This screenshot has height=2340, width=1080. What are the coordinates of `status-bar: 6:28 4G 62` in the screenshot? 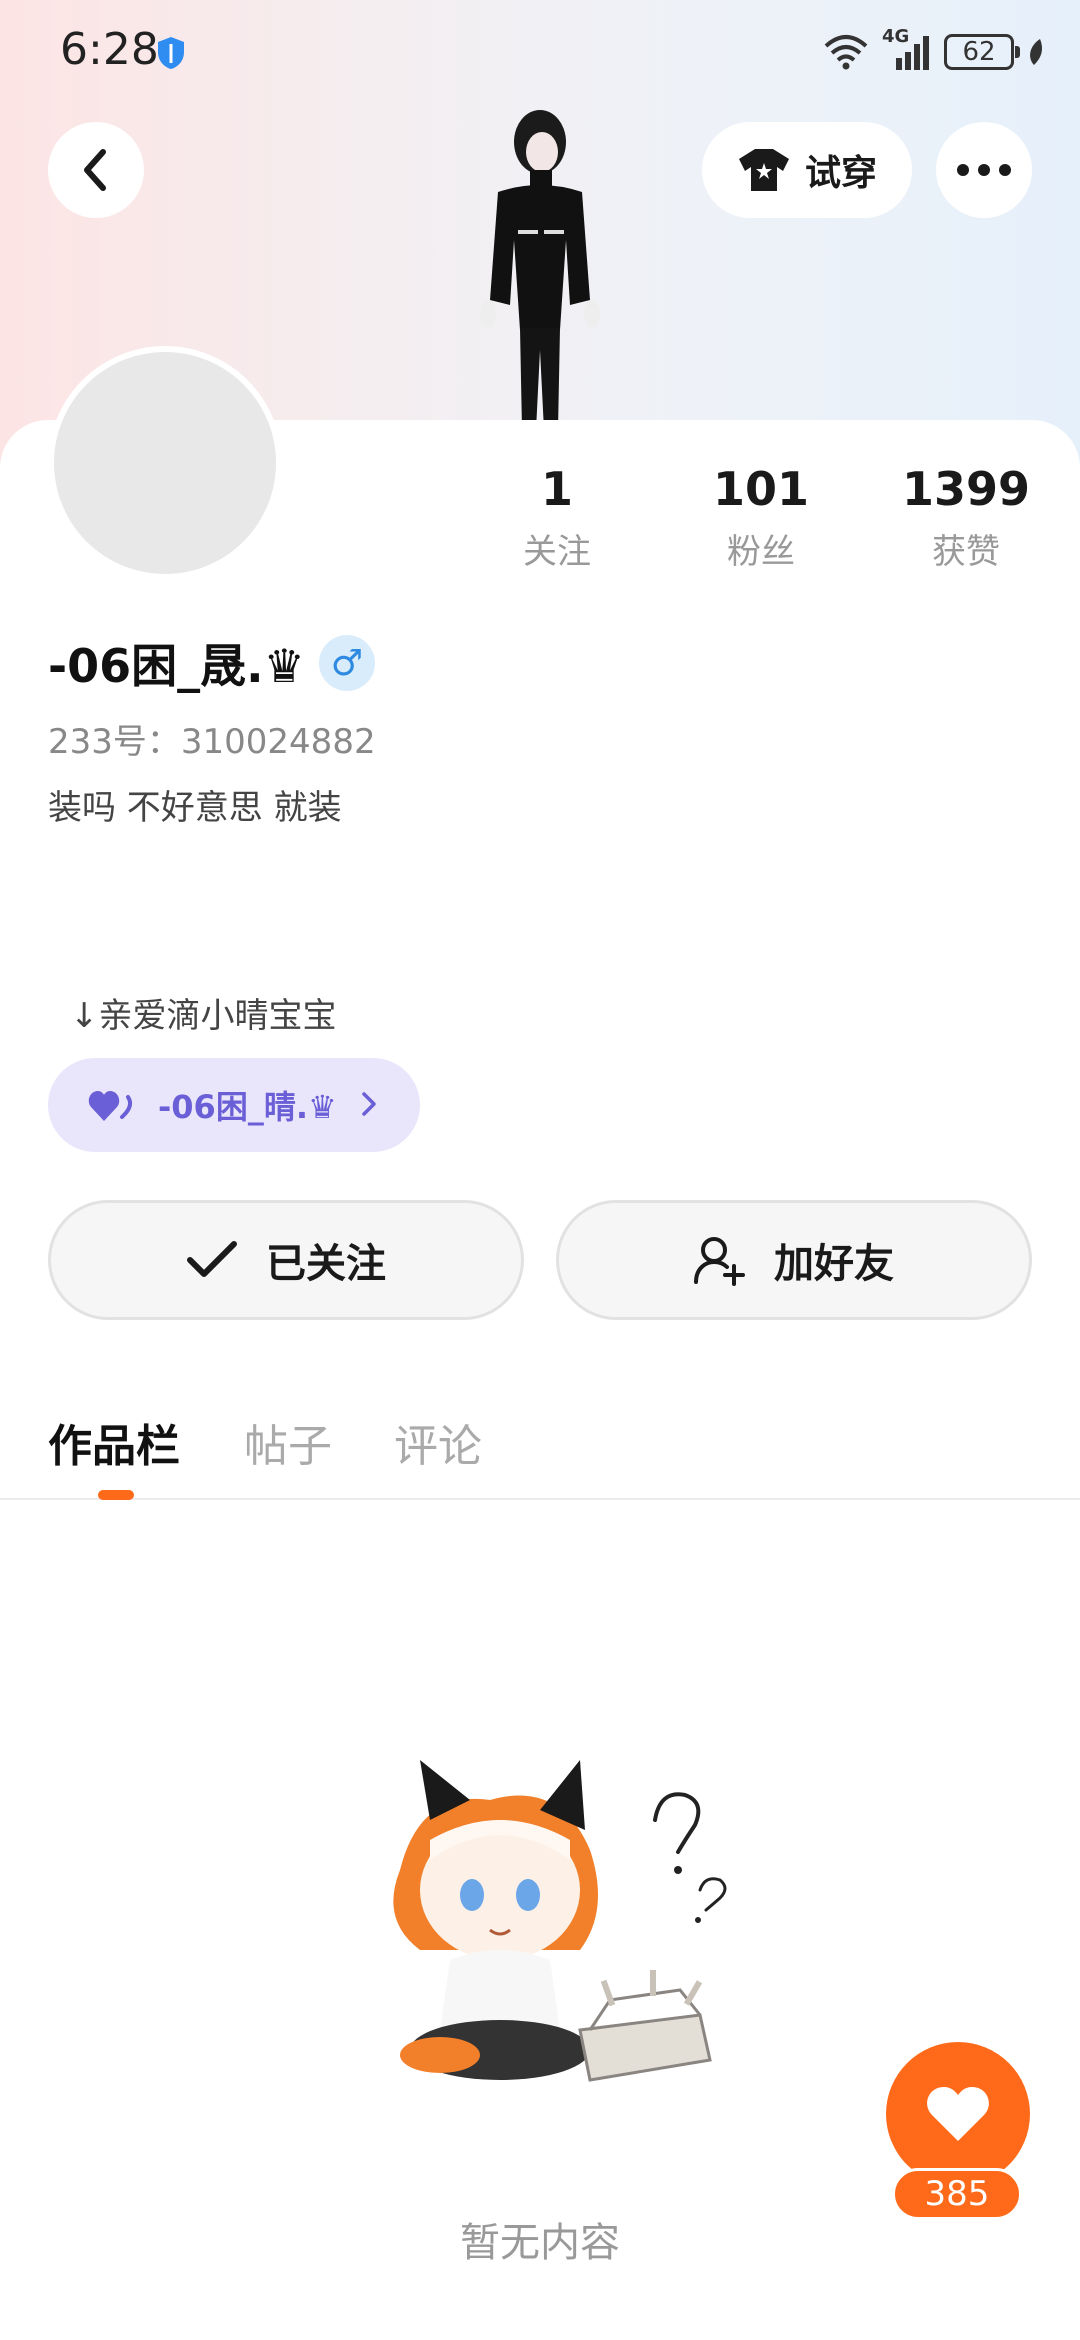 It's located at (540, 50).